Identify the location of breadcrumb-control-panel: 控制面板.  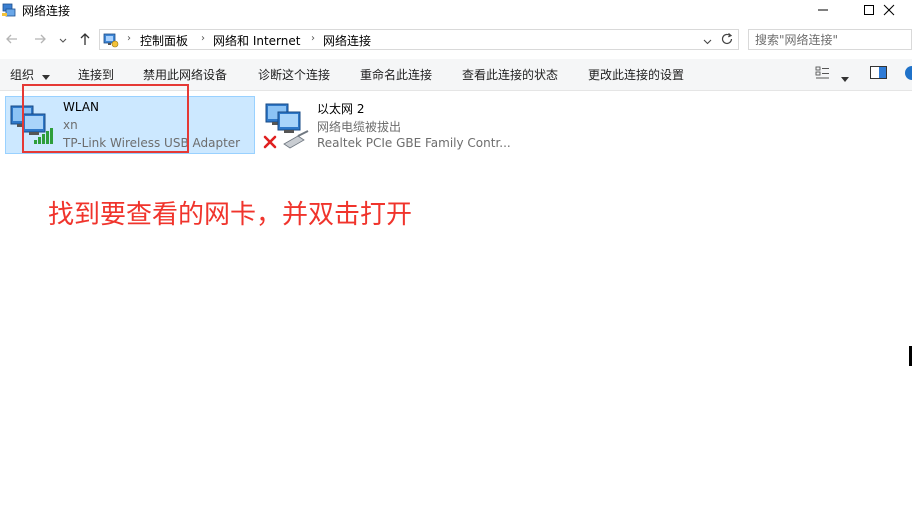
(164, 40).